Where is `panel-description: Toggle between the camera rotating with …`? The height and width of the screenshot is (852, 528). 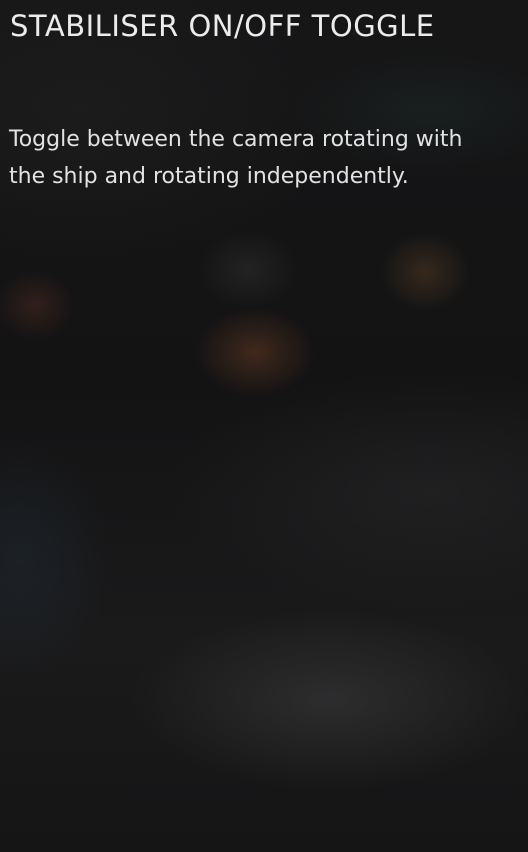 panel-description: Toggle between the camera rotating with … is located at coordinates (236, 158).